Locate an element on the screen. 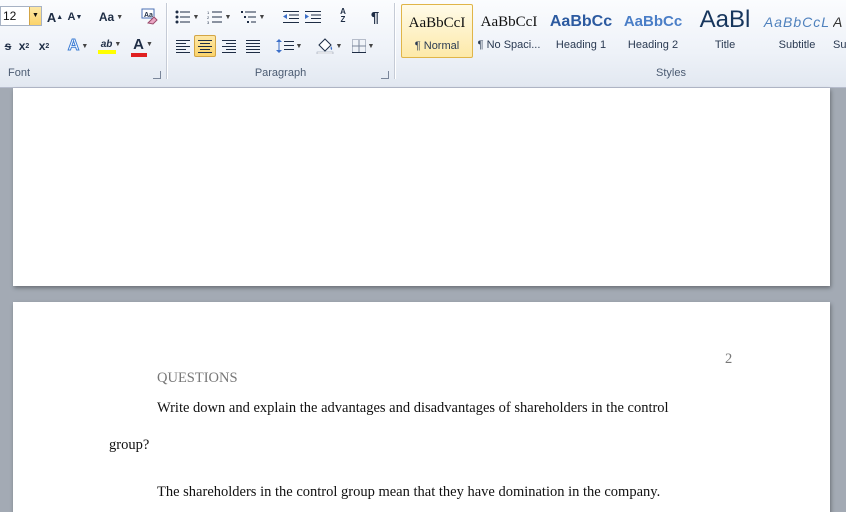 Image resolution: width=846 pixels, height=512 pixels. text-effects-button: A ▼ is located at coordinates (78, 46).